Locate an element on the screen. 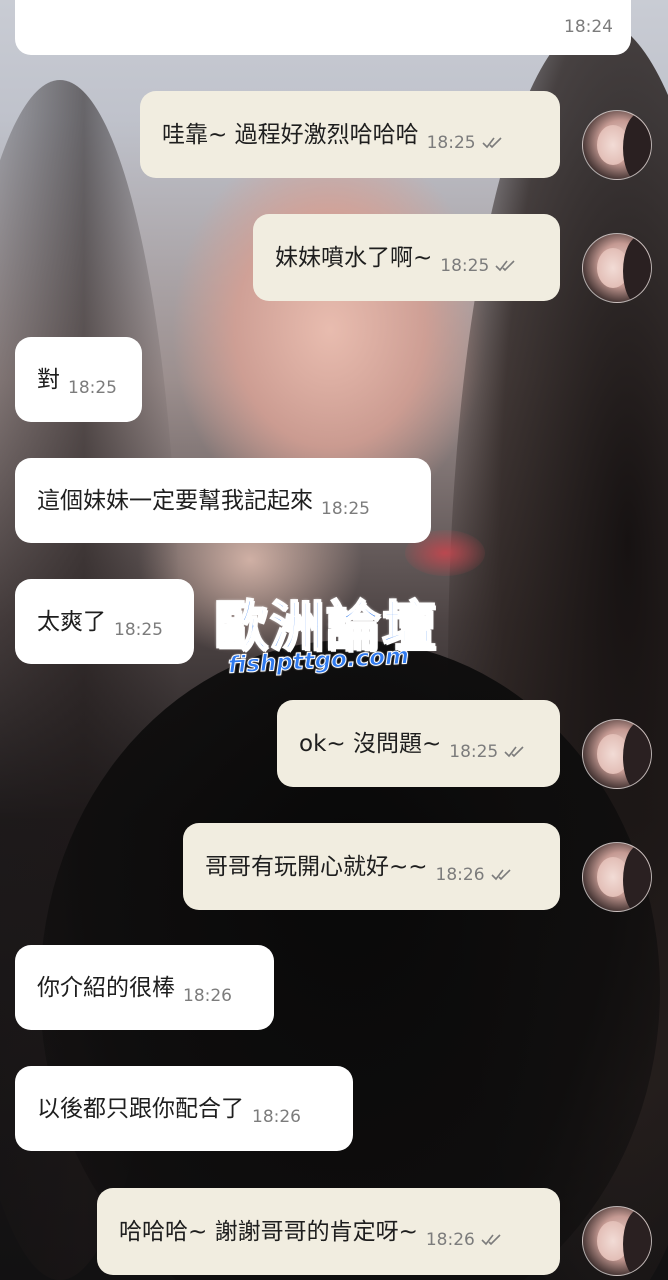  message-text: 哥哥有玩開心就好~~ is located at coordinates (316, 866).